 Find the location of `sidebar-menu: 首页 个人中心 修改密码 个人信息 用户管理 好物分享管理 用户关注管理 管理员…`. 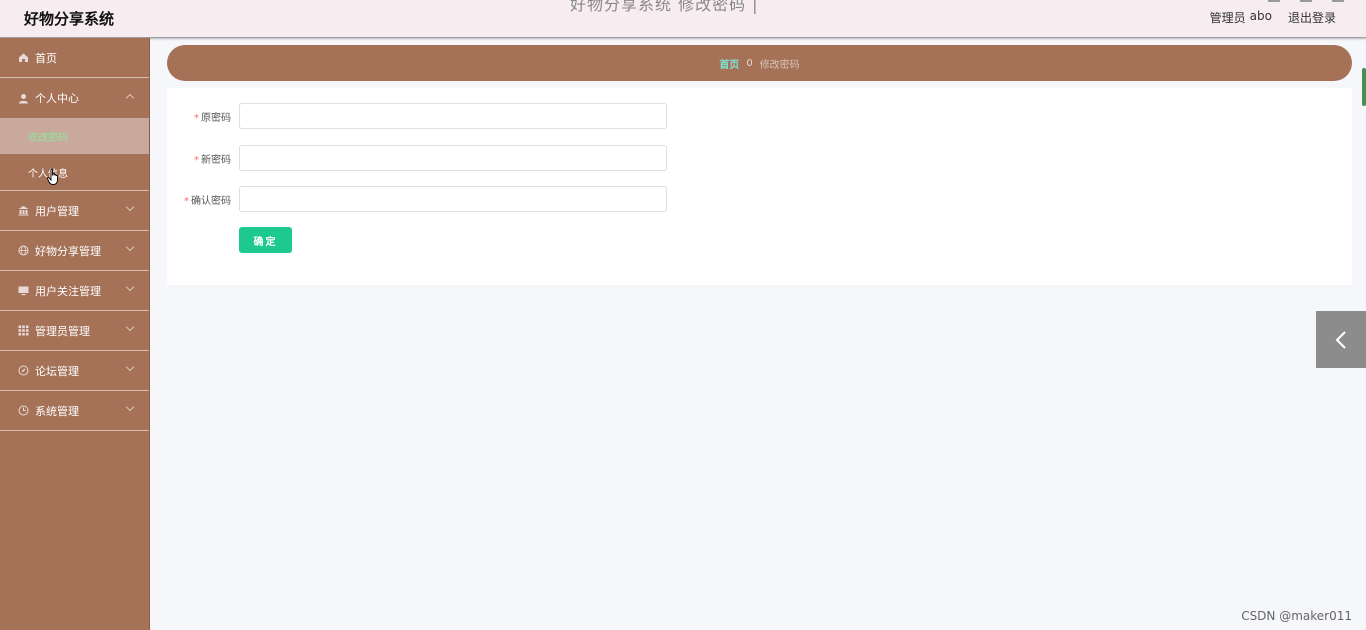

sidebar-menu: 首页 个人中心 修改密码 个人信息 用户管理 好物分享管理 用户关注管理 管理员… is located at coordinates (75, 334).